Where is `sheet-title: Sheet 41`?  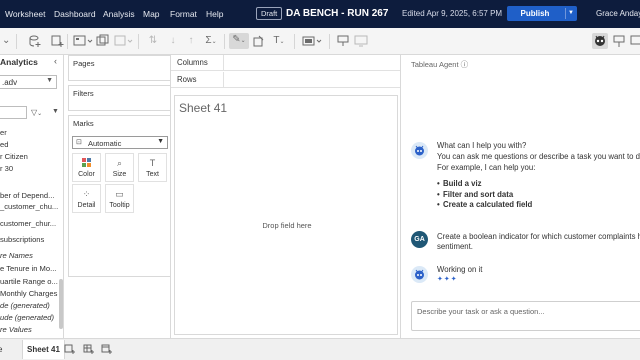
sheet-title: Sheet 41 is located at coordinates (203, 108).